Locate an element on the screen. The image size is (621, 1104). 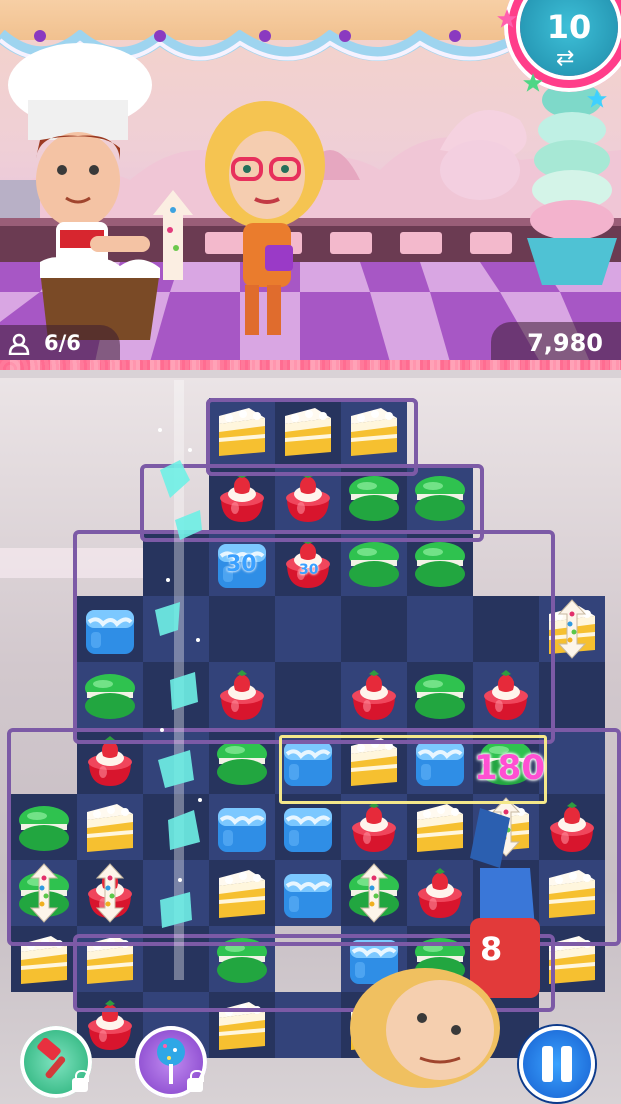
players-count-text: 6/6 is located at coordinates (62, 343).